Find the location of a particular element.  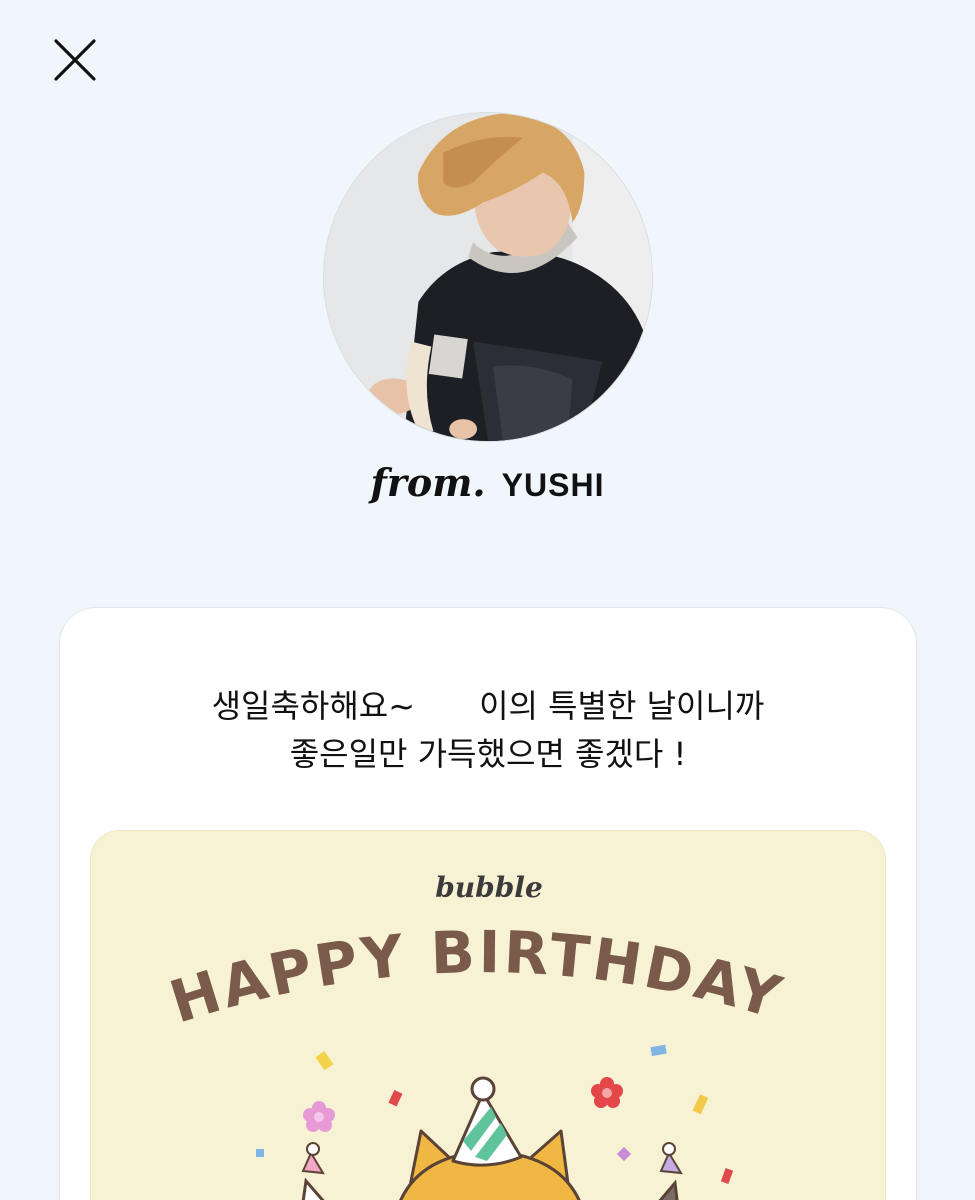

sender-avatar is located at coordinates (488, 277).